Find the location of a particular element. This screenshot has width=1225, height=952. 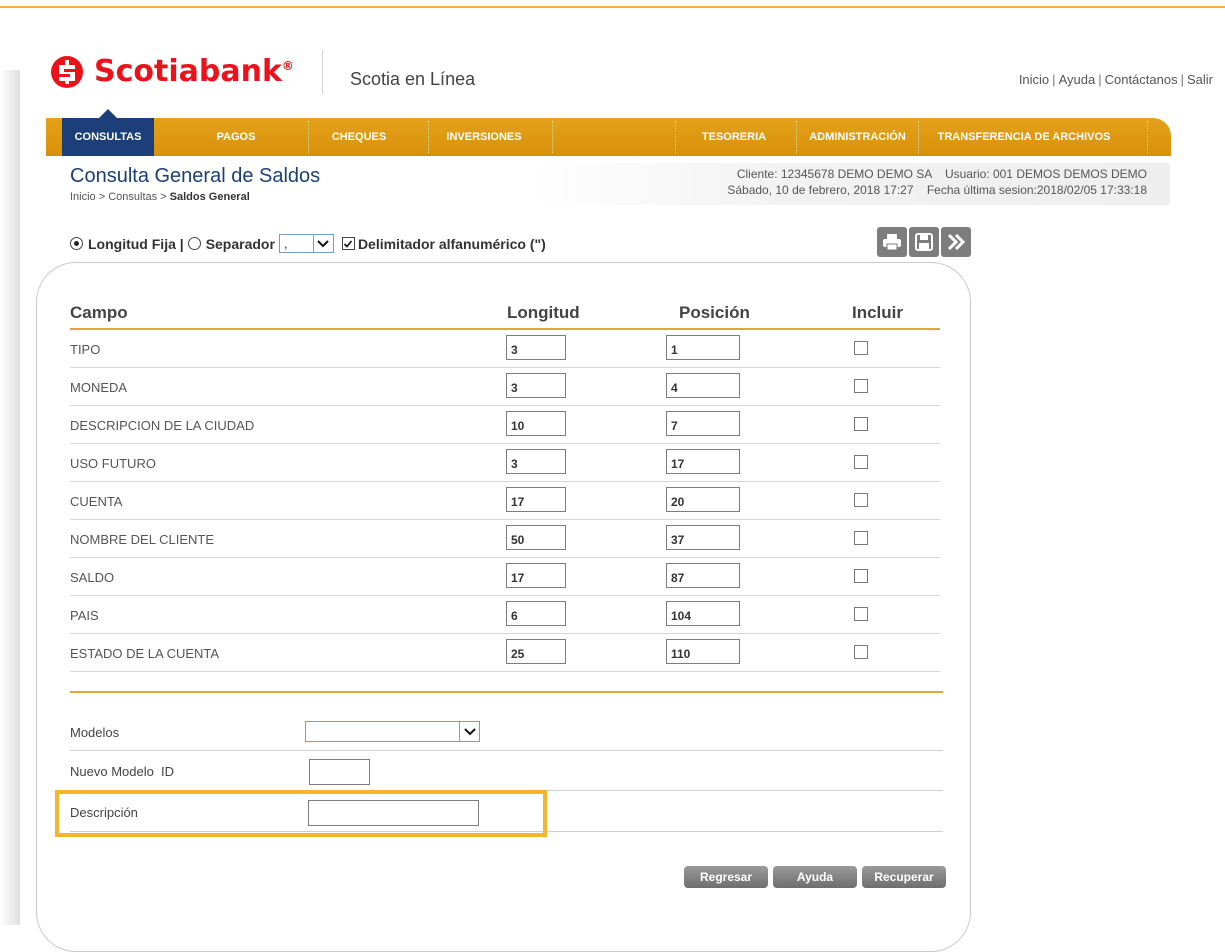

save-icon is located at coordinates (924, 242).